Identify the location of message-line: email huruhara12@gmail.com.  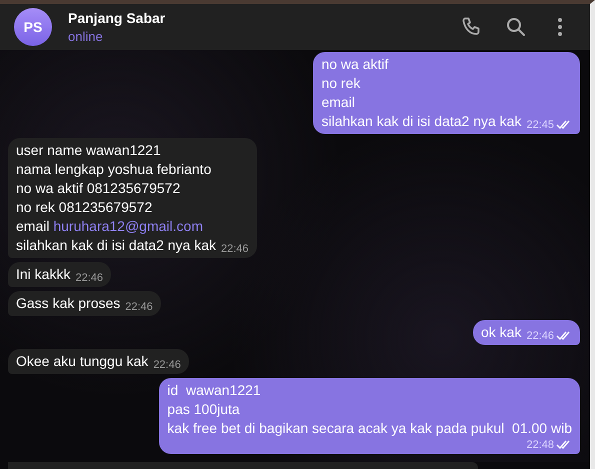
(109, 226).